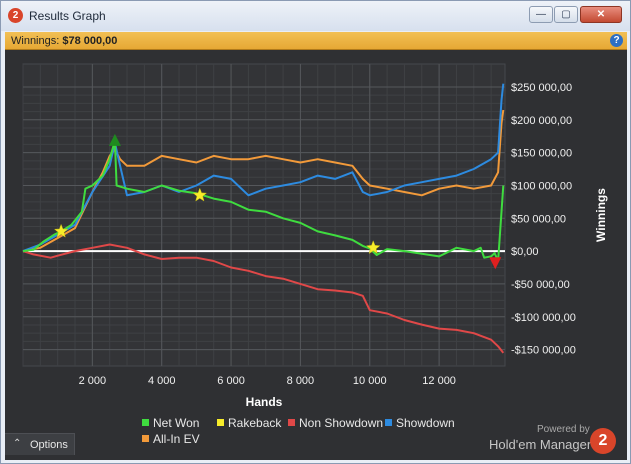  I want to click on y-tick-label: -$100 000,00, so click(543, 318).